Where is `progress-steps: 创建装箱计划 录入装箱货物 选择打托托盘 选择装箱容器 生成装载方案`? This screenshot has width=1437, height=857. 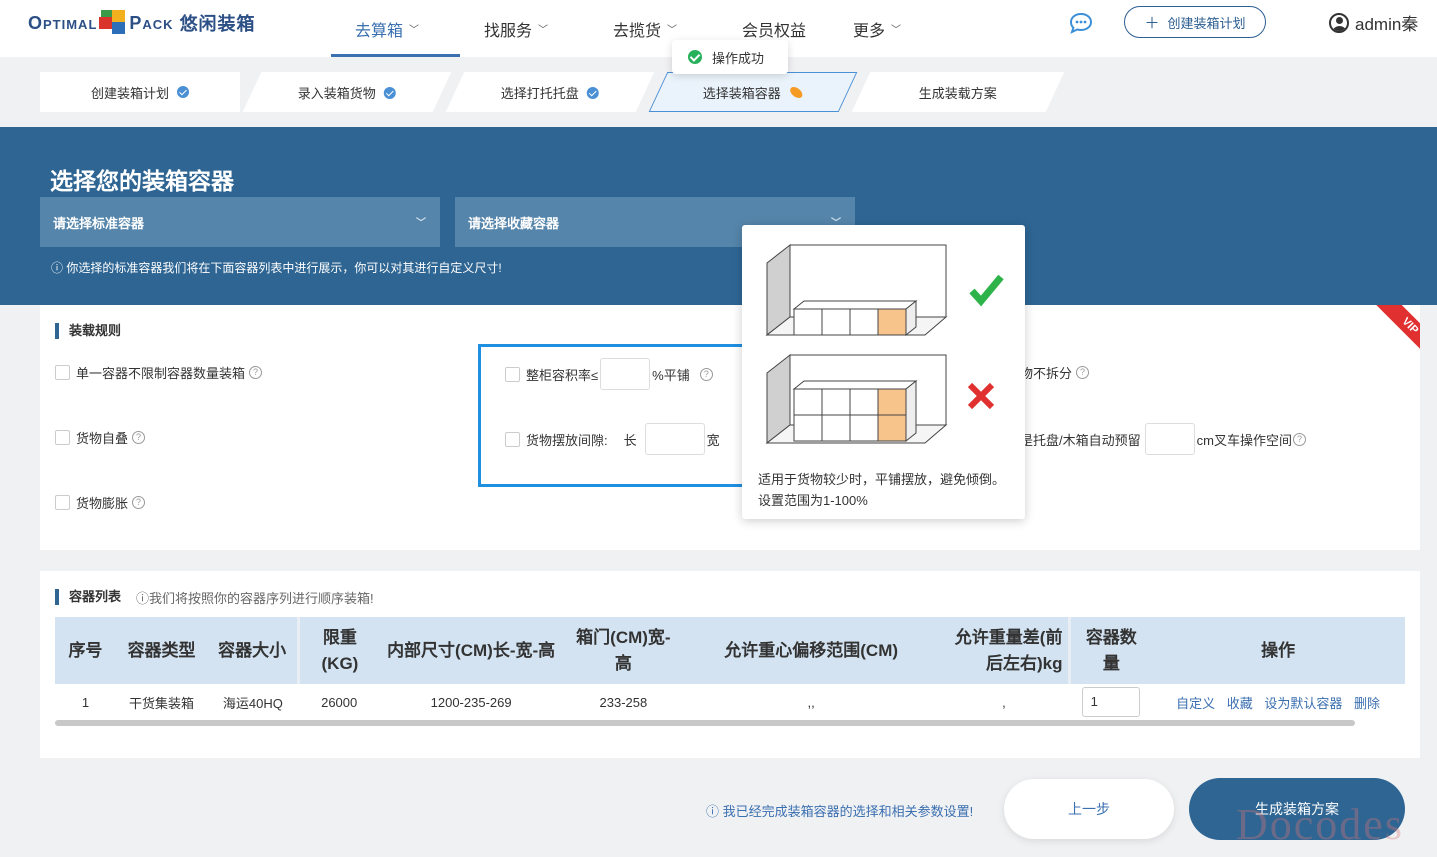 progress-steps: 创建装箱计划 录入装箱货物 选择打托托盘 选择装箱容器 生成装载方案 is located at coordinates (552, 92).